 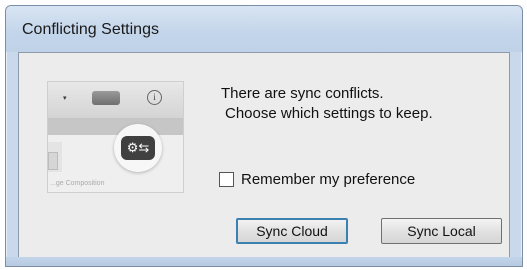 What do you see at coordinates (115, 127) in the screenshot?
I see `illustration-band` at bounding box center [115, 127].